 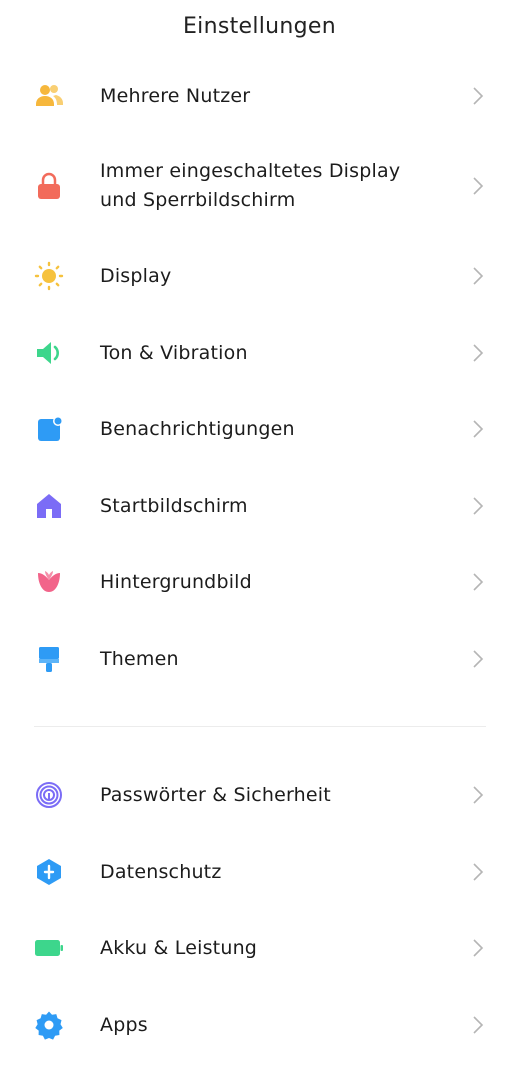 I want to click on users-icon, so click(x=49, y=96).